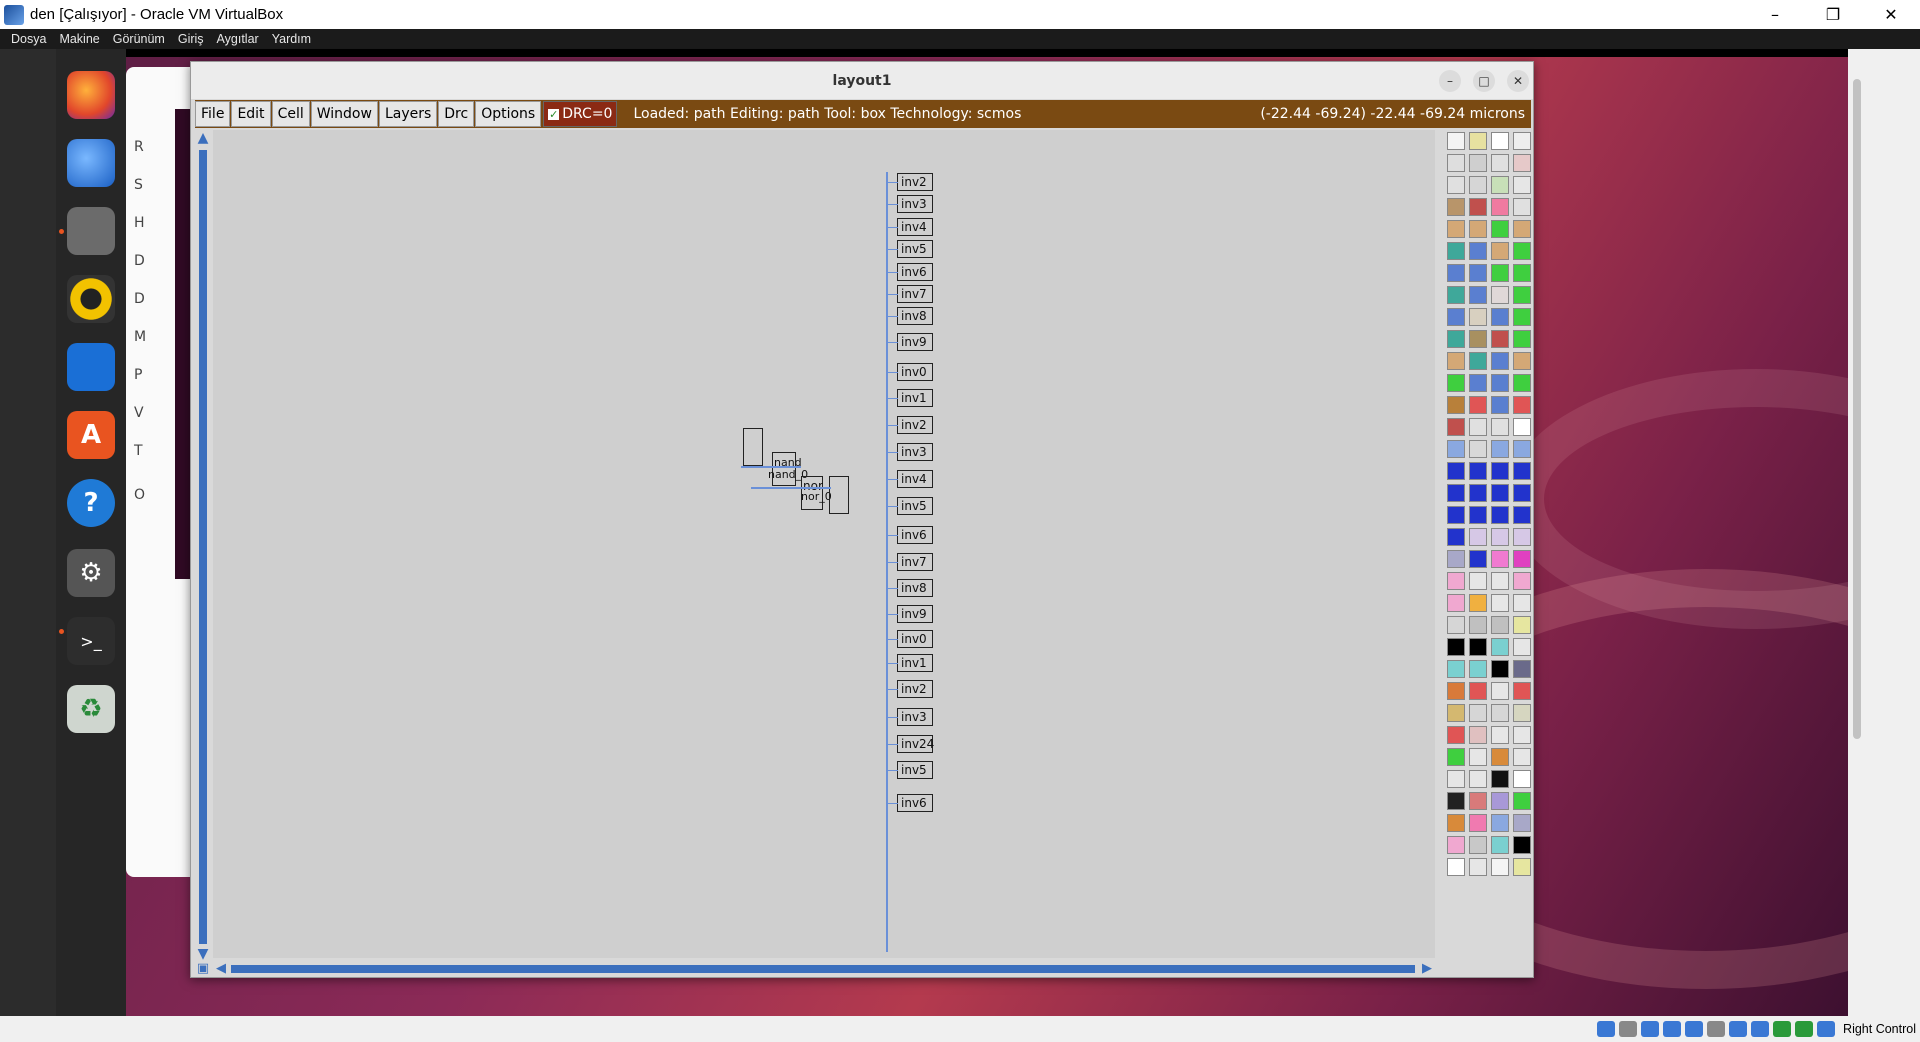  What do you see at coordinates (1738, 1029) in the screenshot?
I see `display-icon` at bounding box center [1738, 1029].